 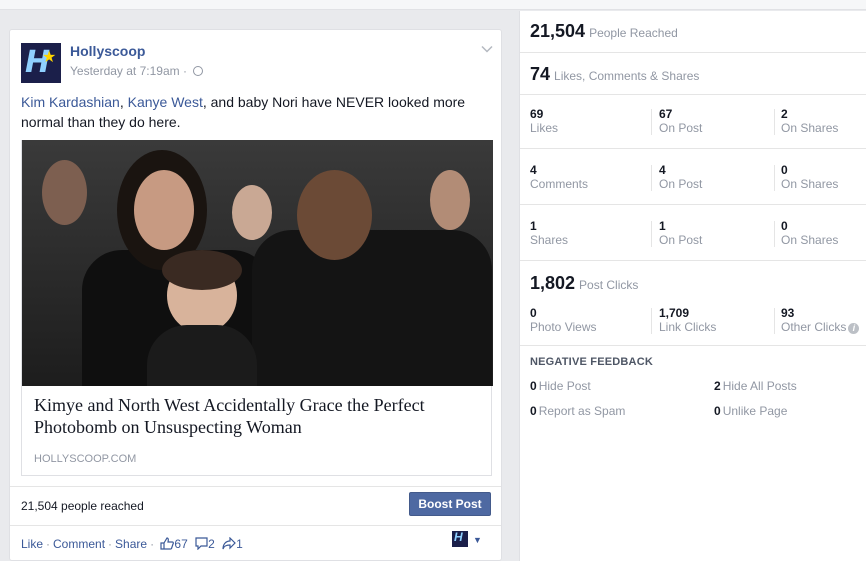 What do you see at coordinates (681, 121) in the screenshot?
I see `likes-on-post-stat: 67 On Post` at bounding box center [681, 121].